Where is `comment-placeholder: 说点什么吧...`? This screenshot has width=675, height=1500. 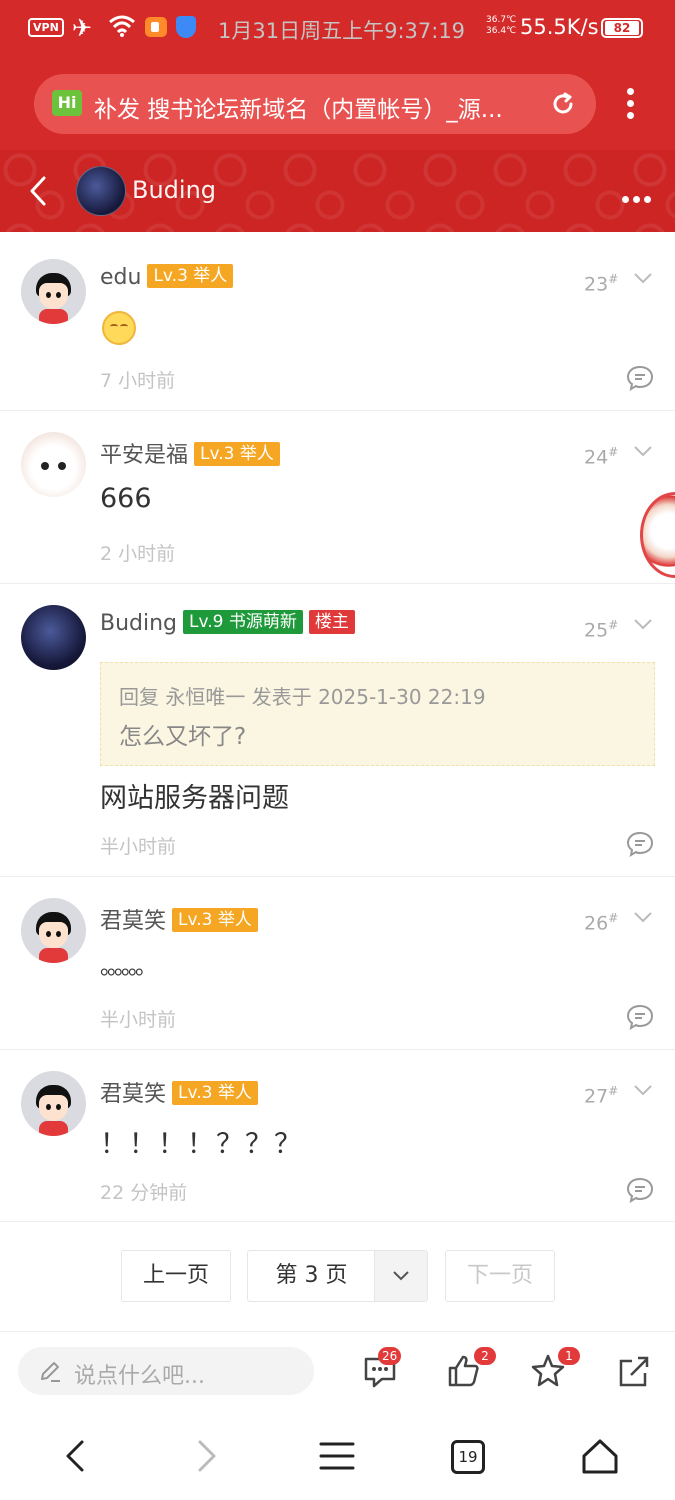
comment-placeholder: 说点什么吧... is located at coordinates (139, 1376).